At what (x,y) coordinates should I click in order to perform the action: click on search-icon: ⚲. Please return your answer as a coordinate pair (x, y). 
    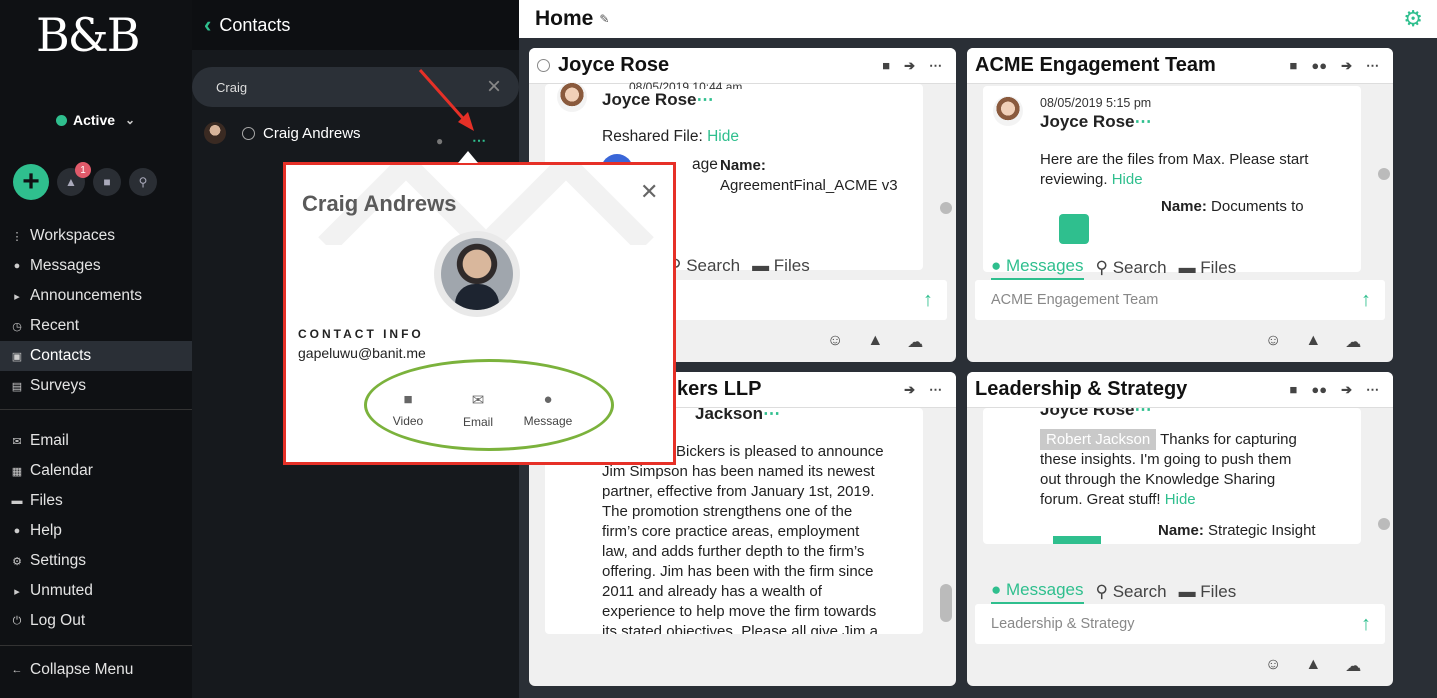
    Looking at the image, I should click on (1101, 591).